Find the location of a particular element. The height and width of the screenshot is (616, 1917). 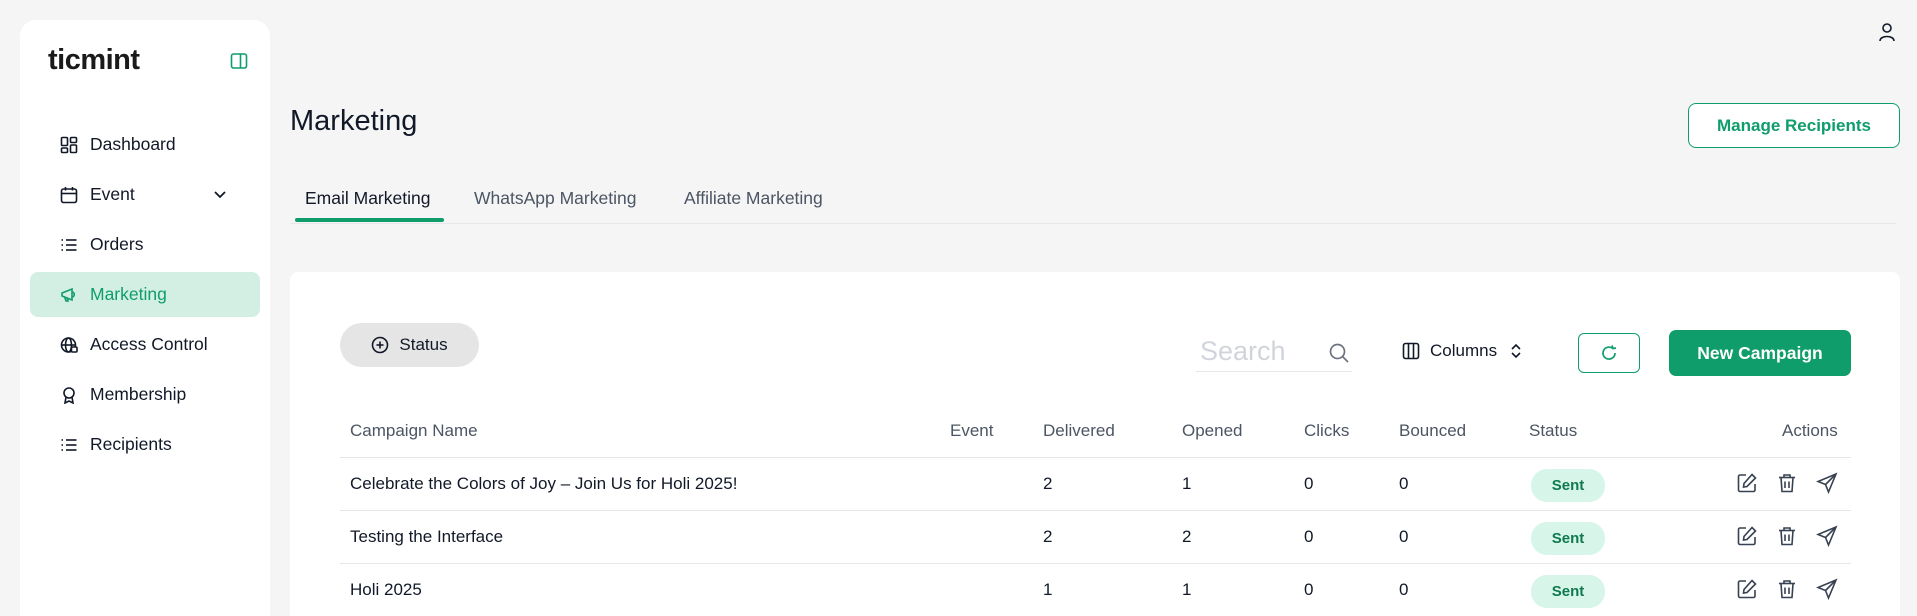

header-delivered: Delivered is located at coordinates (1079, 431).